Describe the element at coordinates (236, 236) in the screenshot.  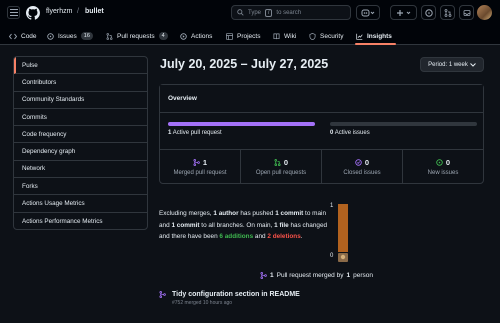
I see `summary-additions: 6 additions` at that location.